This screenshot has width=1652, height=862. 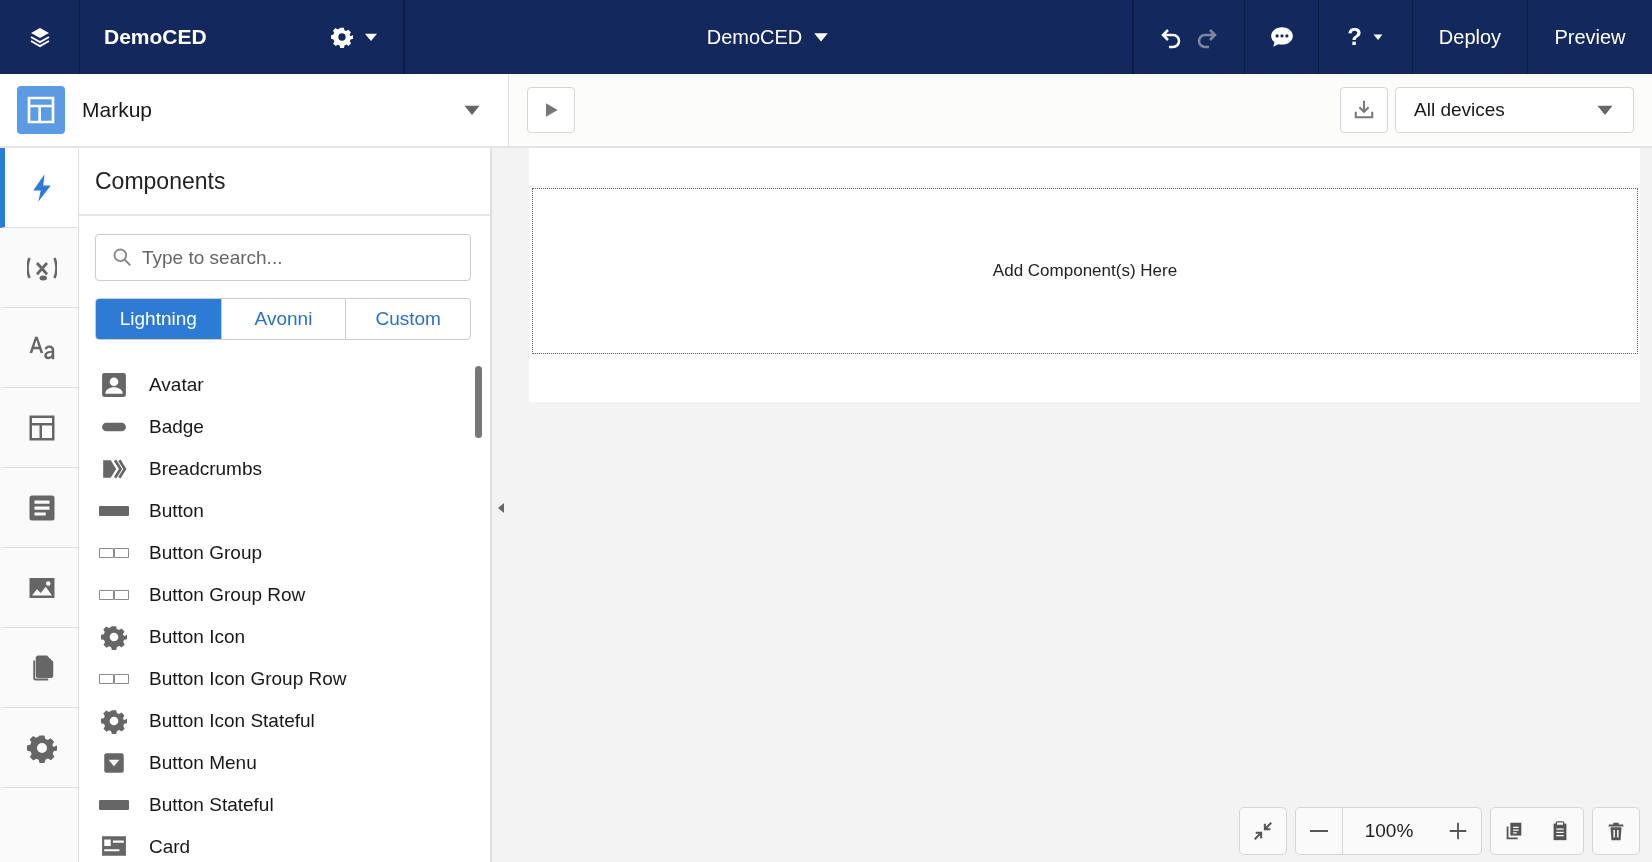 What do you see at coordinates (206, 553) in the screenshot?
I see `component-item: Button Group` at bounding box center [206, 553].